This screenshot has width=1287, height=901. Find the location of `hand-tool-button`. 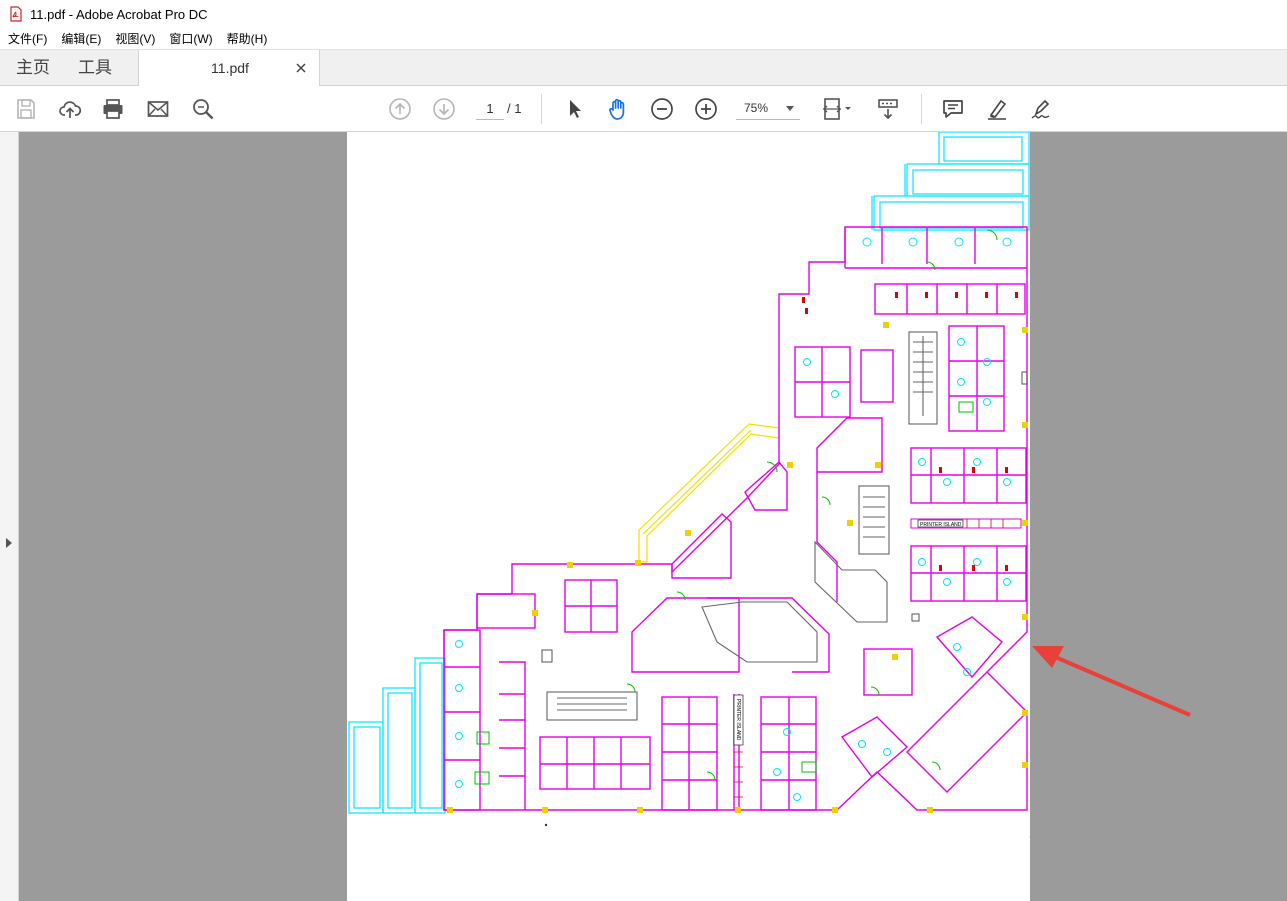

hand-tool-button is located at coordinates (618, 109).